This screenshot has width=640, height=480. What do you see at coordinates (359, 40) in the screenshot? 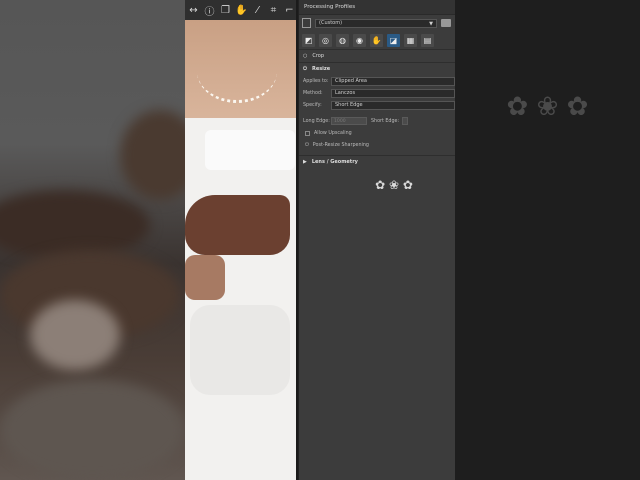
I see `tab-advanced-color-icon: ◉` at bounding box center [359, 40].